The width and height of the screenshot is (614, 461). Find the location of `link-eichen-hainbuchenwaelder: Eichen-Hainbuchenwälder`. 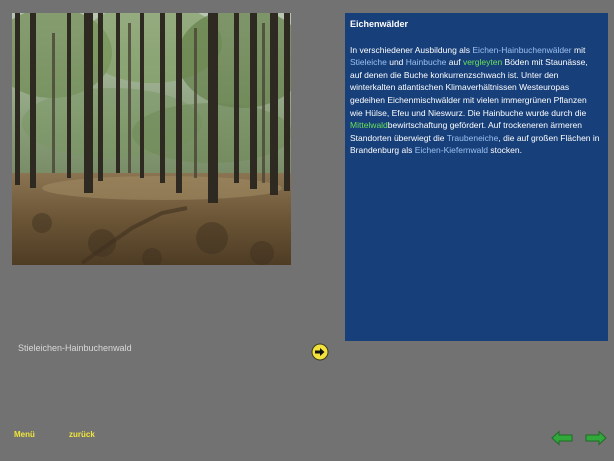

link-eichen-hainbuchenwaelder: Eichen-Hainbuchenwälder is located at coordinates (521, 50).